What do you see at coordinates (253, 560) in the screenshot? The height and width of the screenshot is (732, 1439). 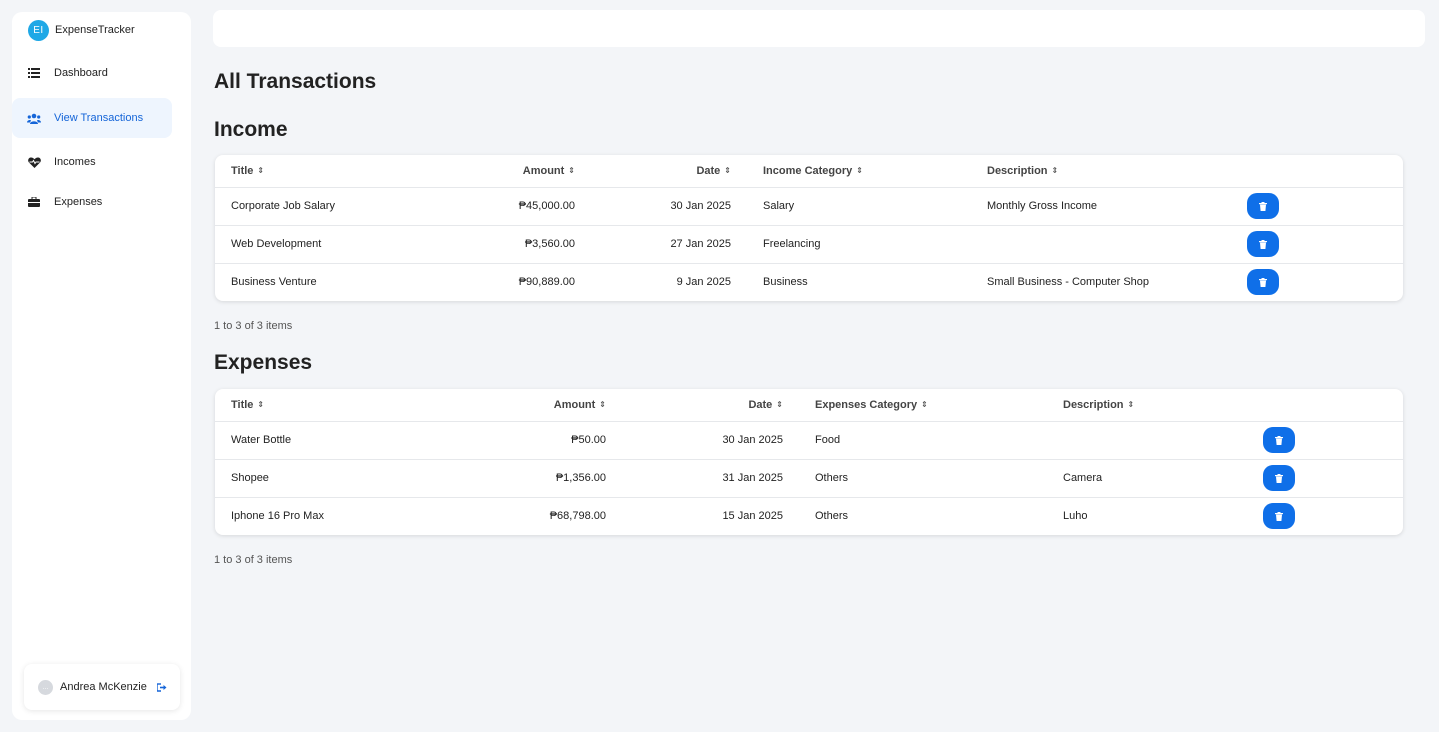 I see `expenses-pager: 1 to 3 of 3 items` at bounding box center [253, 560].